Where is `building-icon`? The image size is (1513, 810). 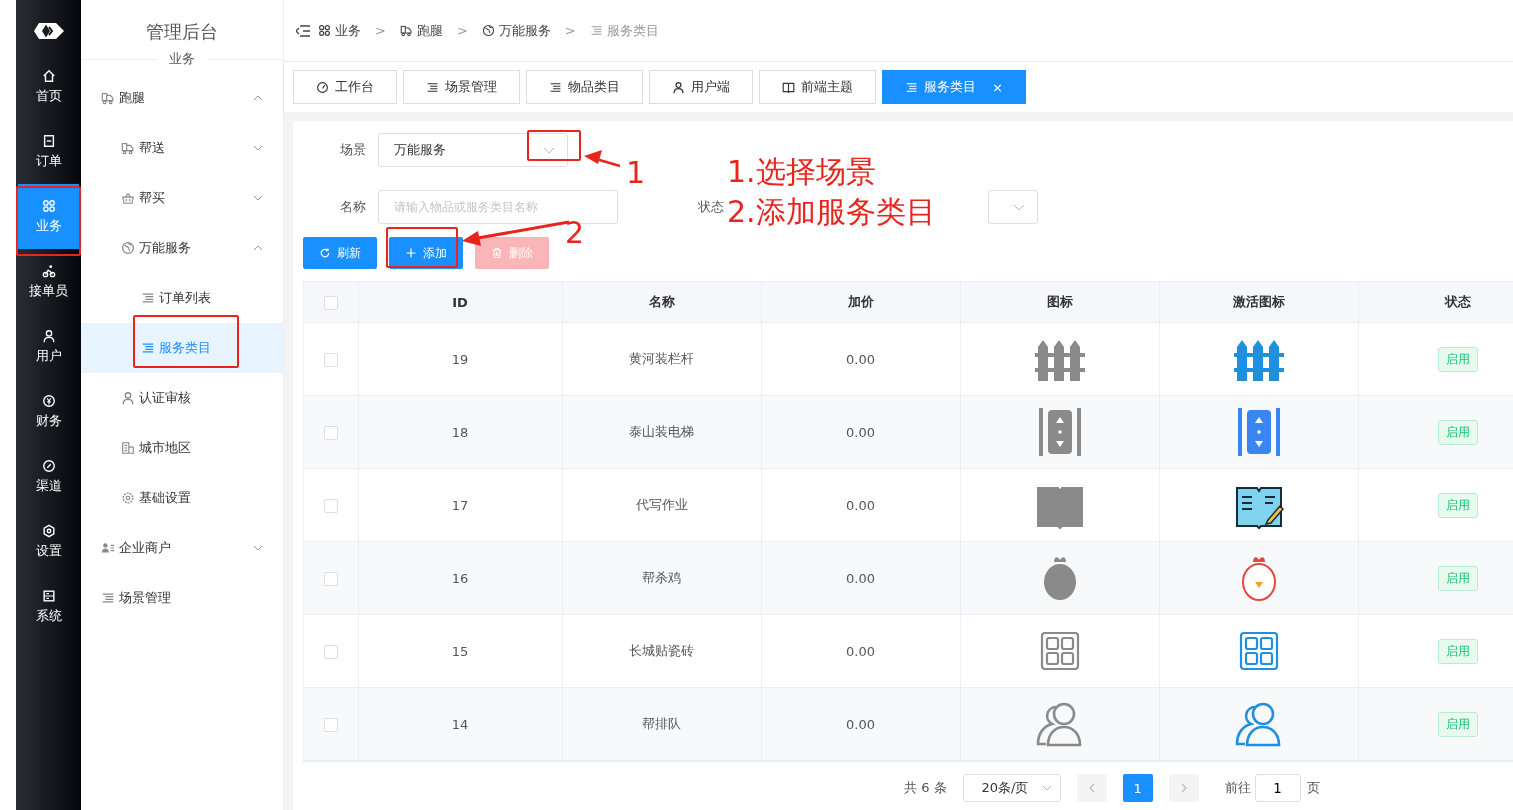
building-icon is located at coordinates (128, 448).